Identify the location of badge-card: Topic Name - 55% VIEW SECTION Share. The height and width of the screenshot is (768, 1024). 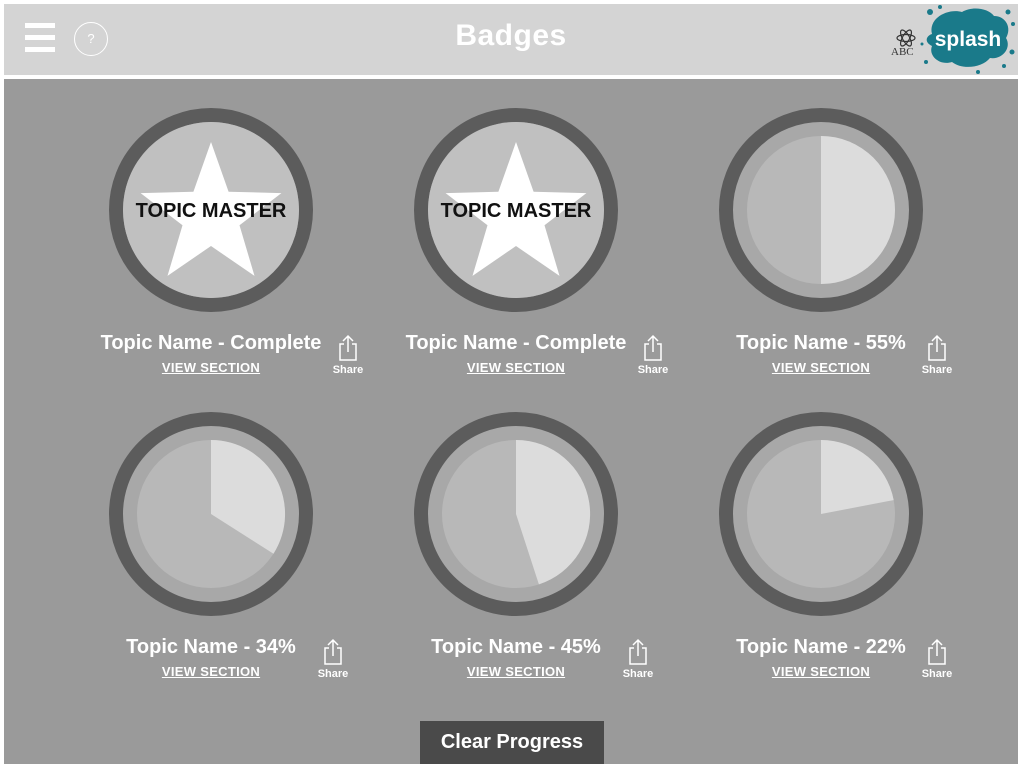
(826, 258).